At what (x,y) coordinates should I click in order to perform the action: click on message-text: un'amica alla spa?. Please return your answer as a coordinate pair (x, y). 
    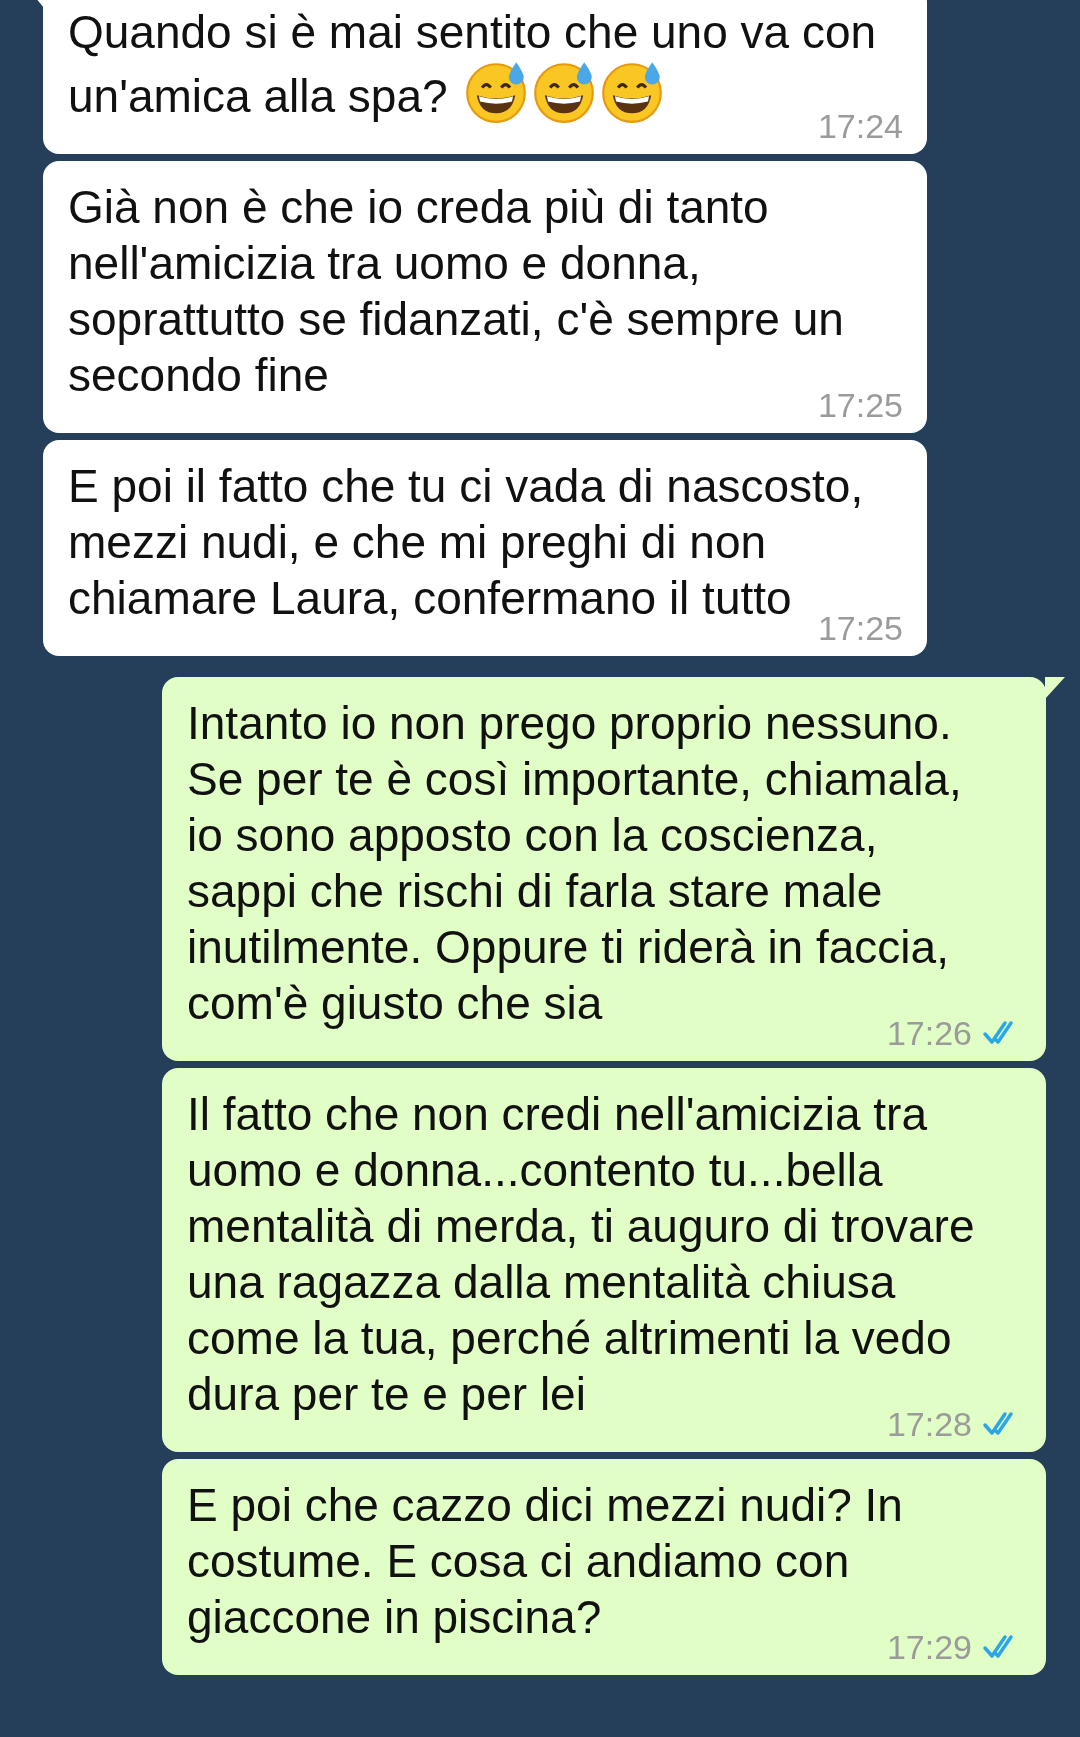
    Looking at the image, I should click on (258, 96).